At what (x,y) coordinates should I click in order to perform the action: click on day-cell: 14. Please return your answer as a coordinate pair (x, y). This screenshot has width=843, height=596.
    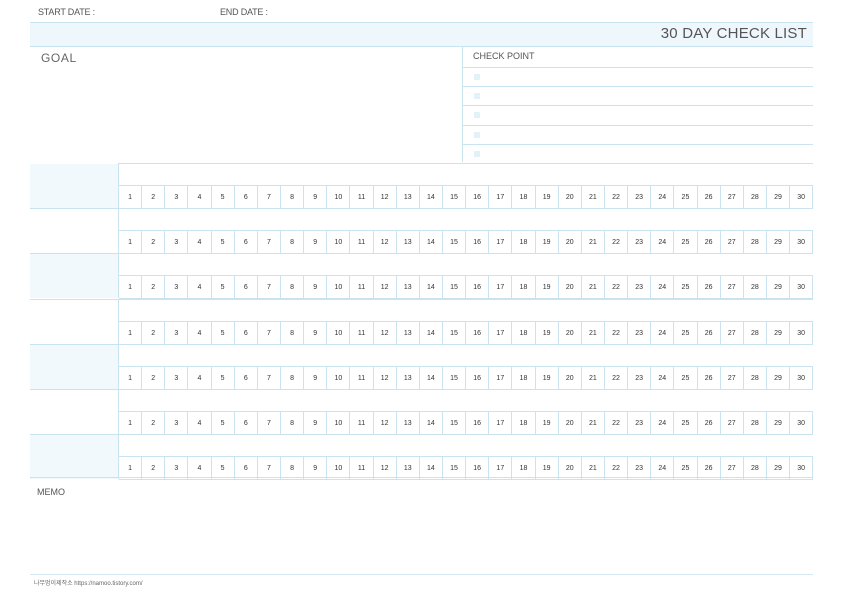
    Looking at the image, I should click on (431, 378).